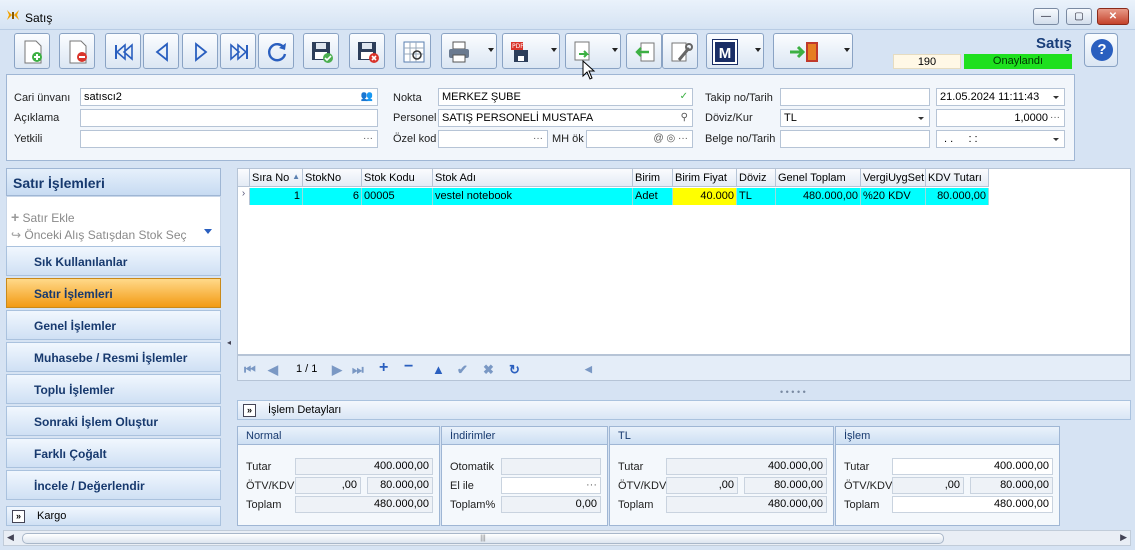 The height and width of the screenshot is (550, 1135). What do you see at coordinates (332, 178) in the screenshot?
I see `col-stokno: StokNo` at bounding box center [332, 178].